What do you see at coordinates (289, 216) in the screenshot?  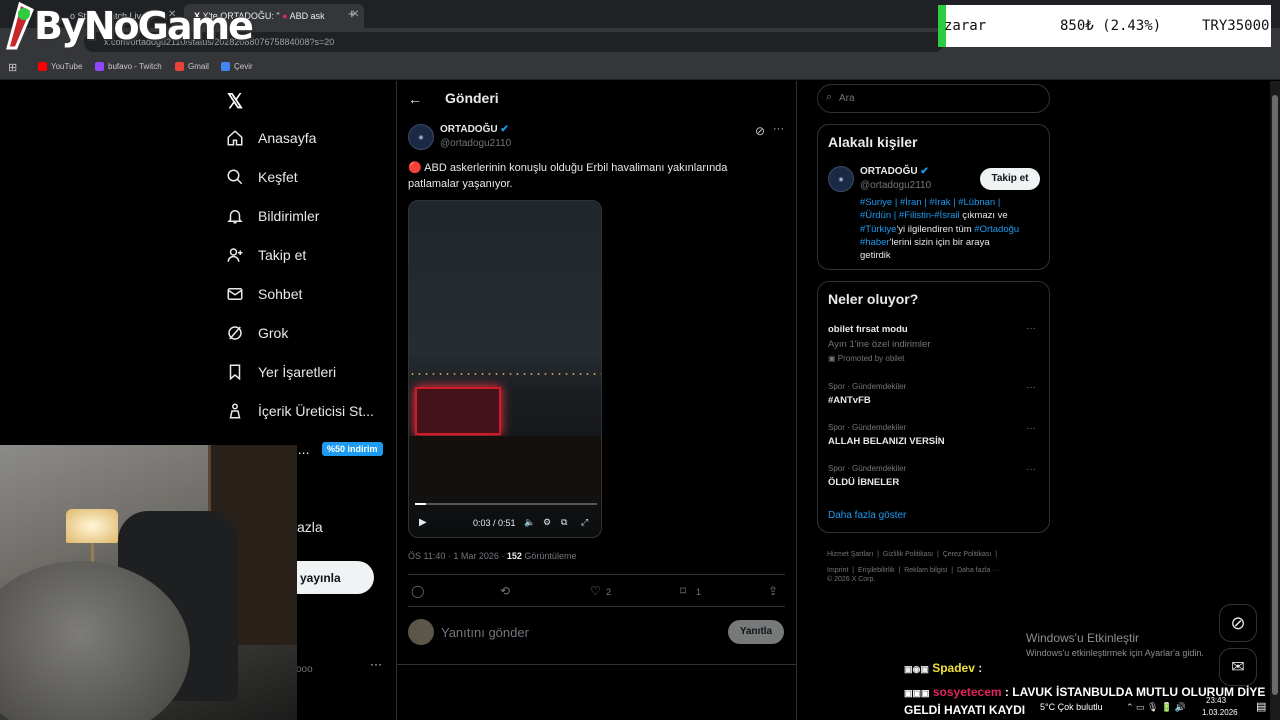 I see `sidebar-item-label: Bildirimler` at bounding box center [289, 216].